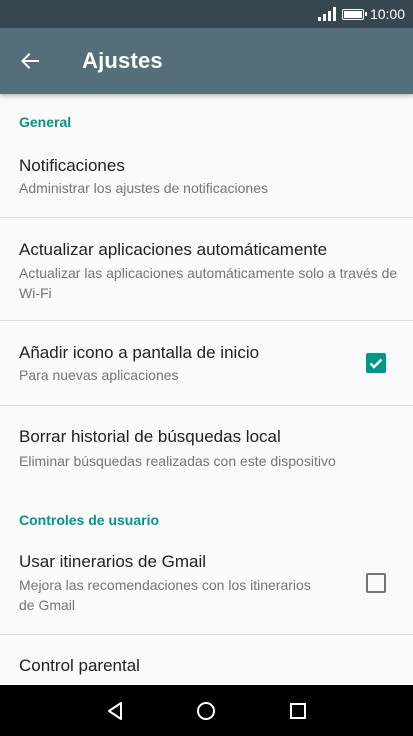 Image resolution: width=413 pixels, height=736 pixels. I want to click on setting-summary: Para nuevas aplicaciones, so click(99, 375).